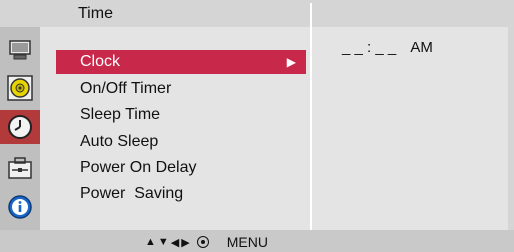 This screenshot has width=514, height=252. Describe the element at coordinates (181, 89) in the screenshot. I see `menu-item-on-off-timer: On/Off Timer` at that location.